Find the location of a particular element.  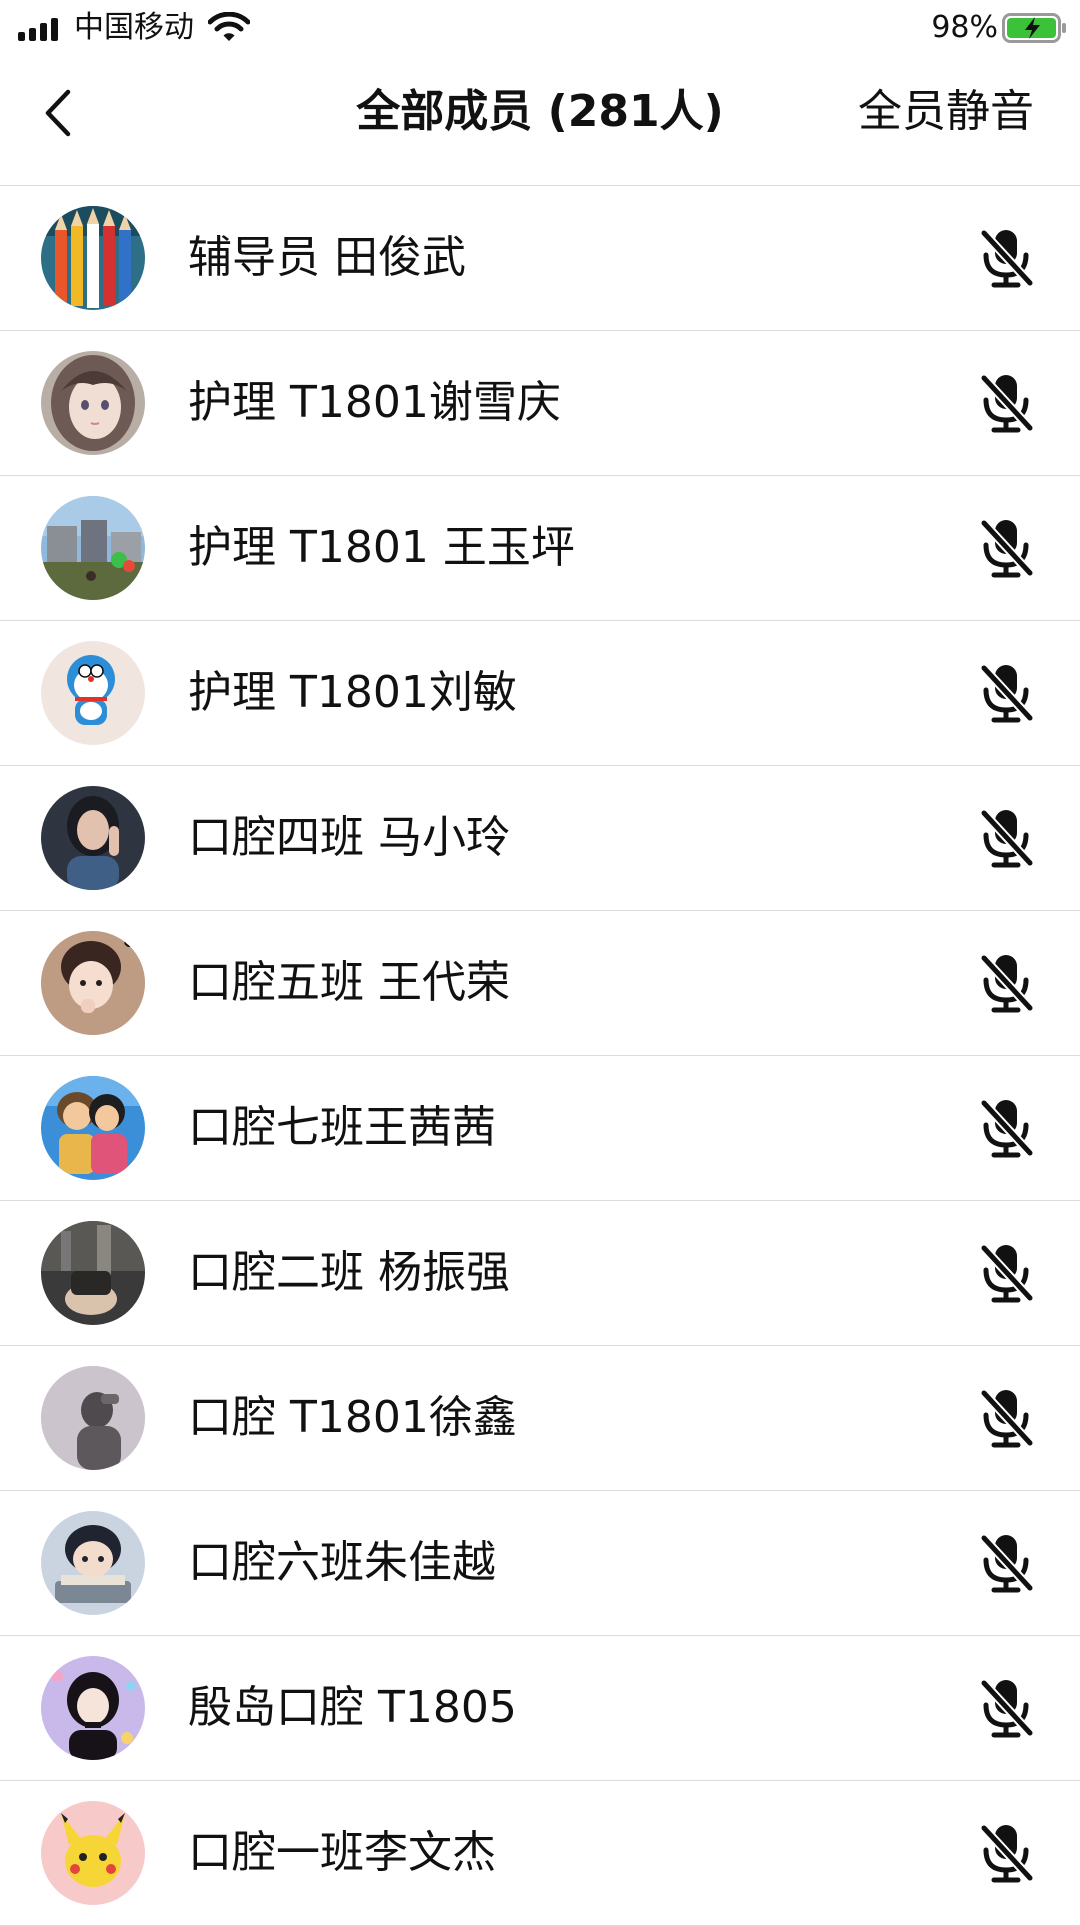

member-name: 护理 T1801 王玉坪 is located at coordinates (381, 547).